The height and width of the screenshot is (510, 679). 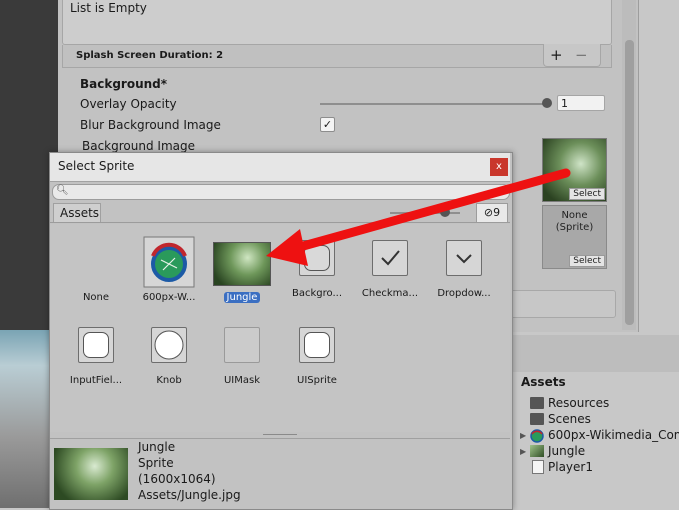 I want to click on arrow-shaft, so click(x=431, y=210).